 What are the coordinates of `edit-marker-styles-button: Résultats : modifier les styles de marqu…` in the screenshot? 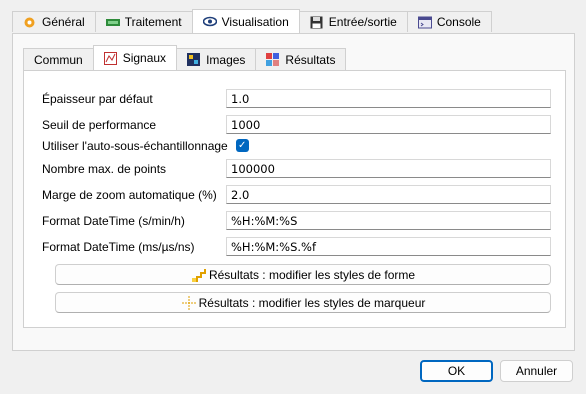 It's located at (303, 302).